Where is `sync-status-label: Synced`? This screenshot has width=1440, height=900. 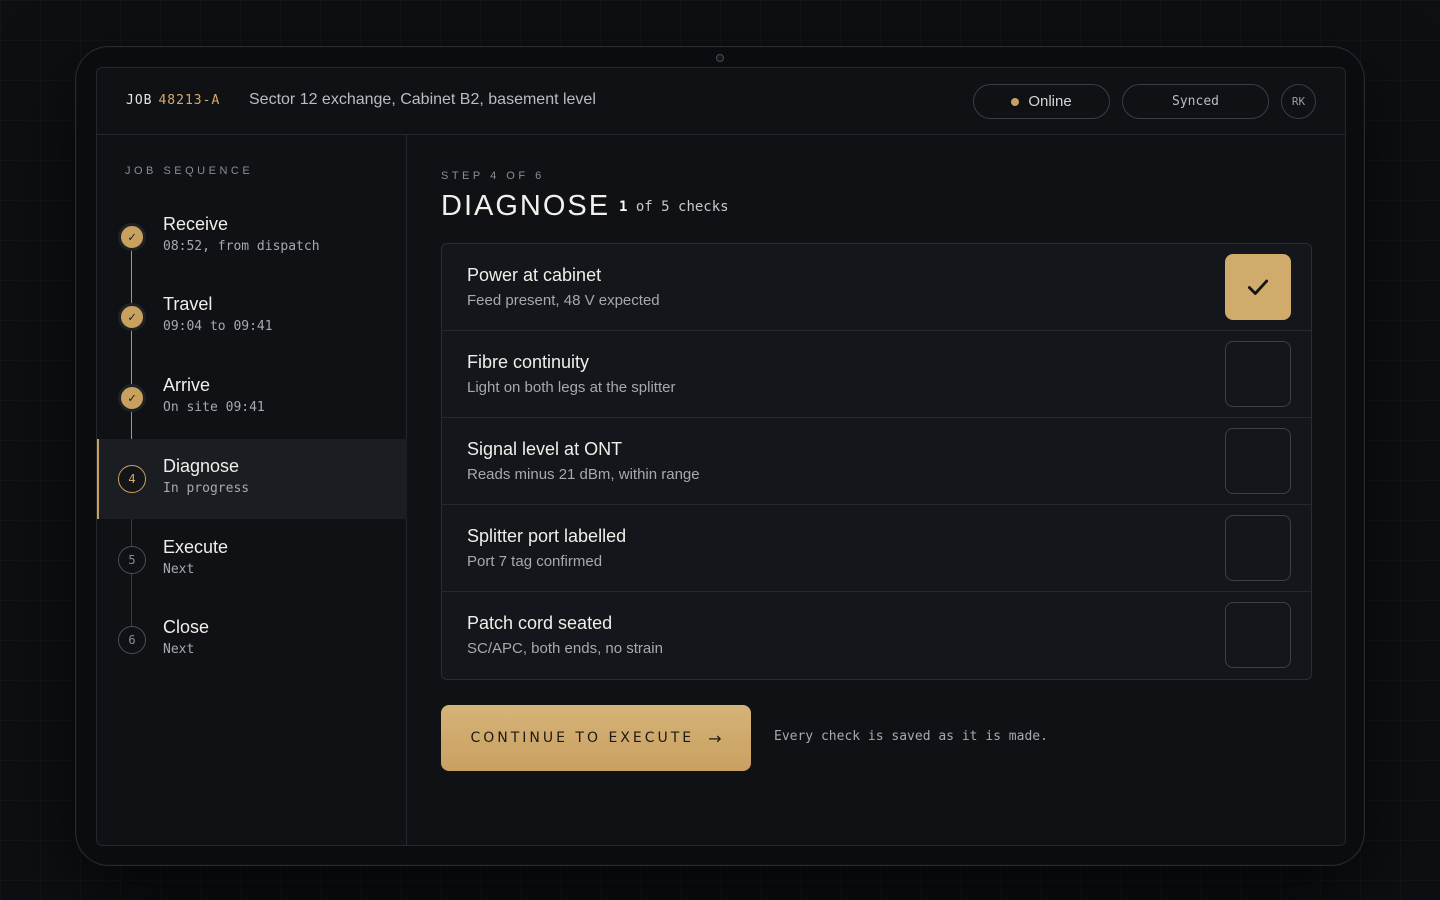 sync-status-label: Synced is located at coordinates (1195, 101).